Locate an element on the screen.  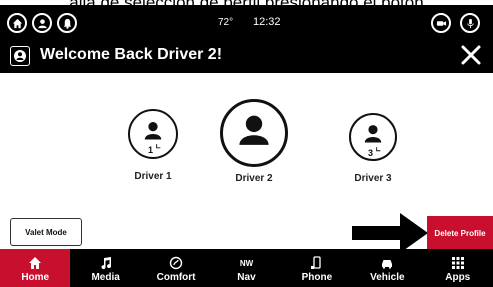
temperature: 72° is located at coordinates (226, 22).